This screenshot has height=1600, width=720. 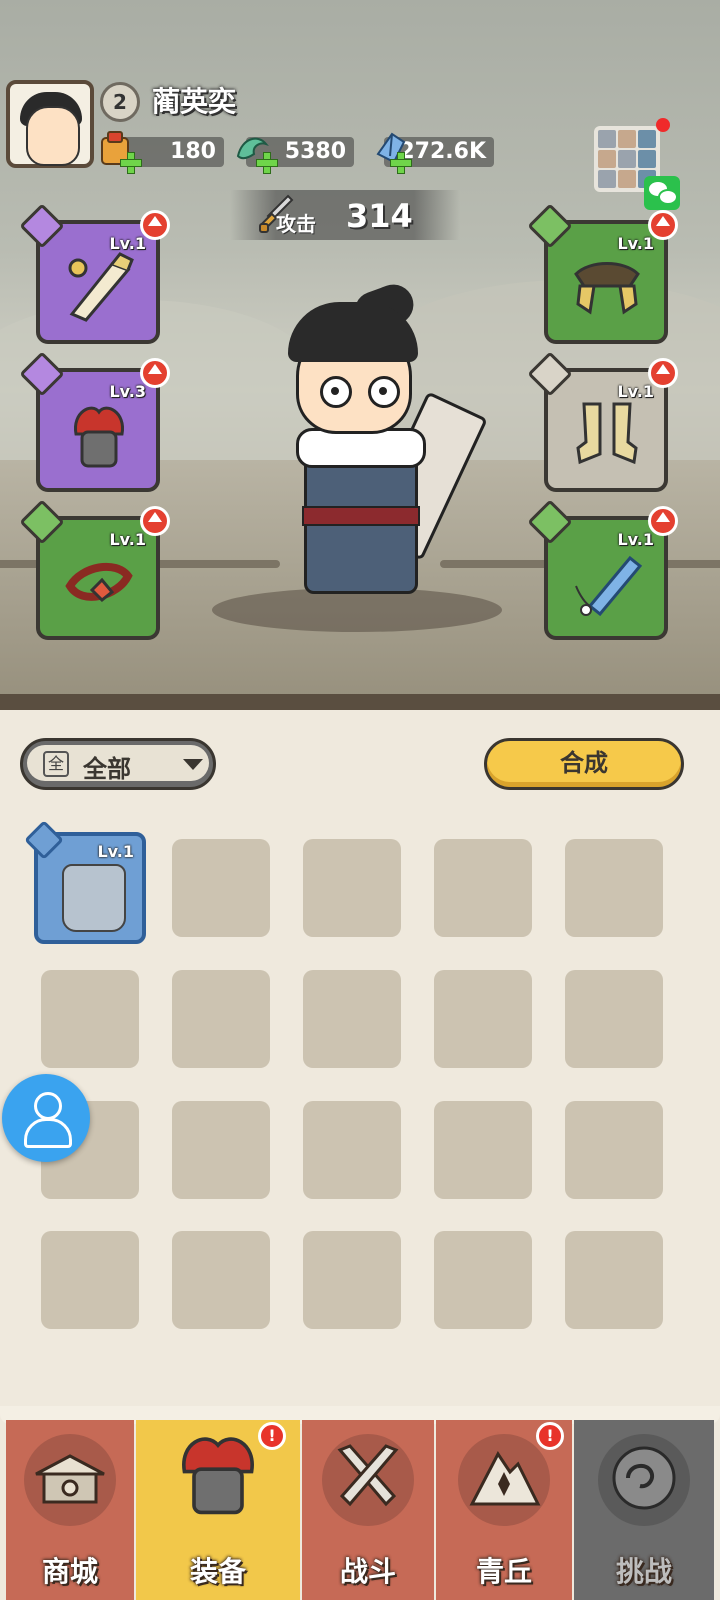 I want to click on resource-value: 272.6K, so click(x=442, y=151).